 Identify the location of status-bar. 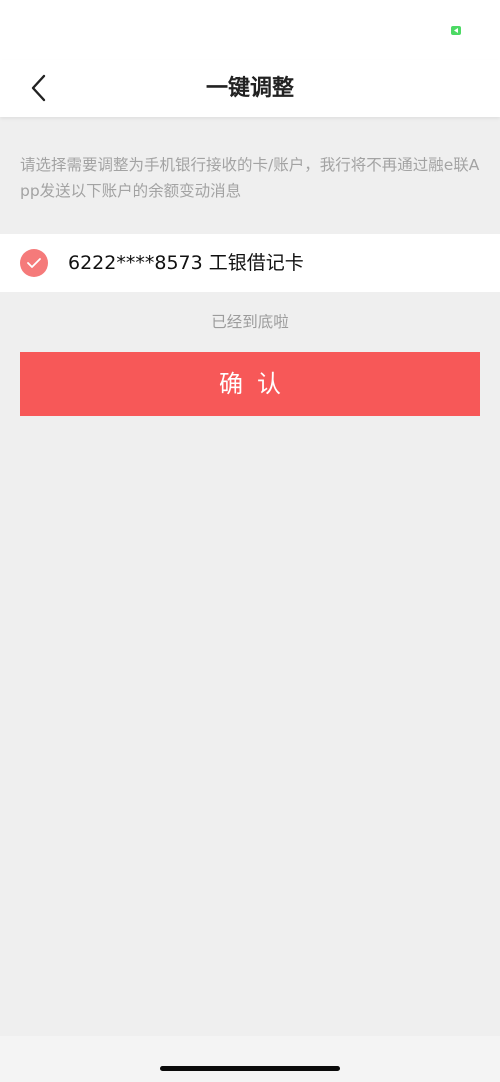
(250, 30).